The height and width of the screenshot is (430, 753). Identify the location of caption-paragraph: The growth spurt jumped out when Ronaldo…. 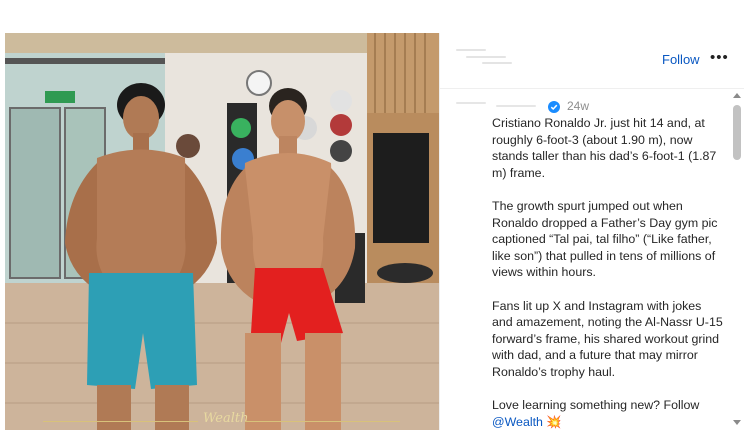
(605, 239).